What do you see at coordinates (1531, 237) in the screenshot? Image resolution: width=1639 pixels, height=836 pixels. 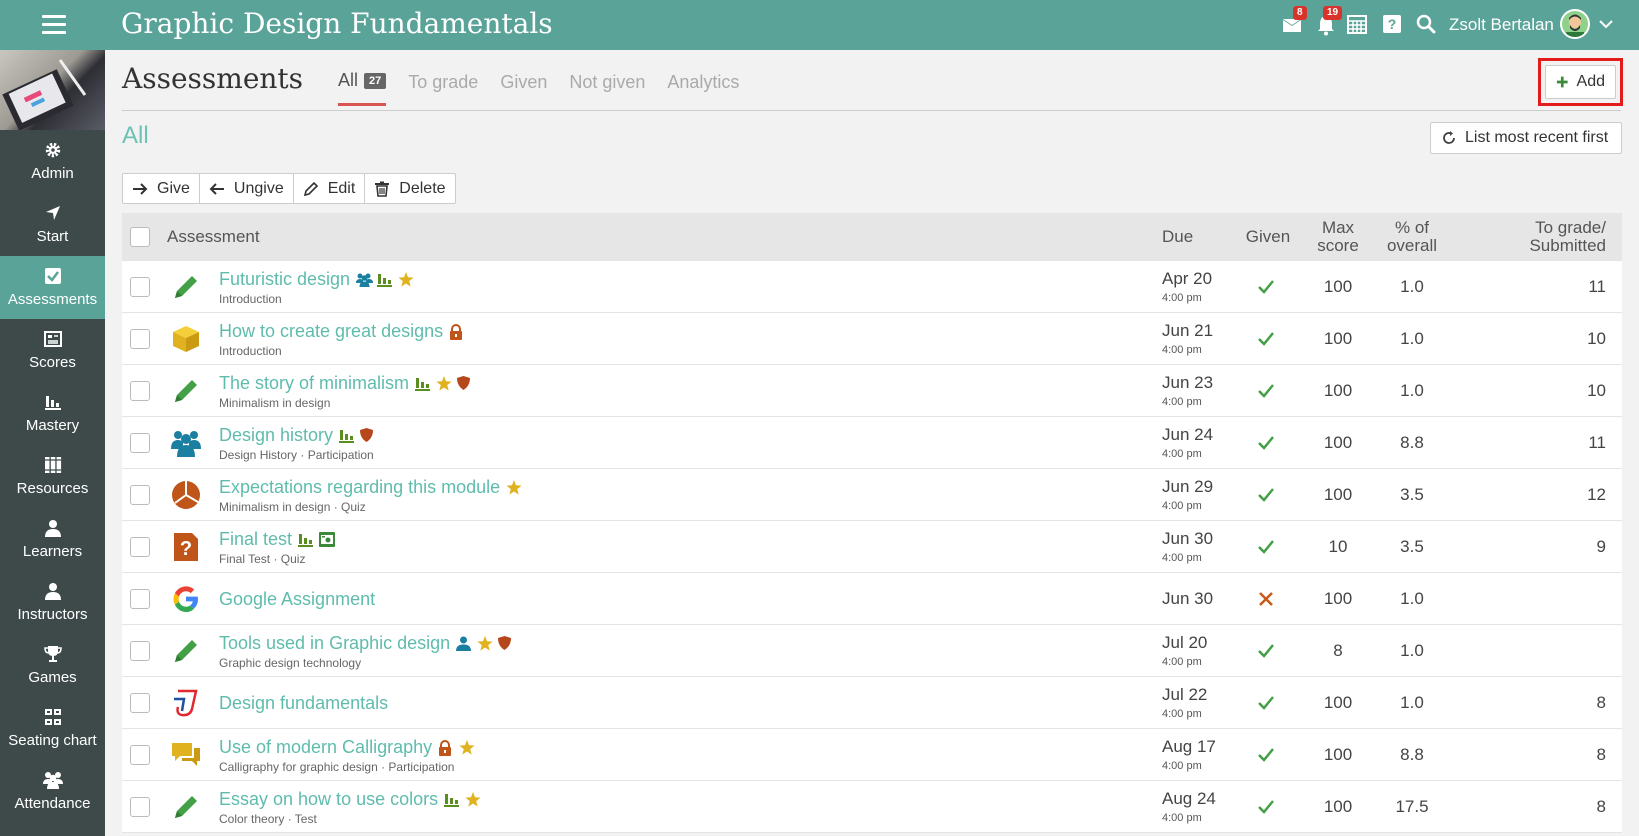 I see `header-to-grade: To grade/ Submitted` at bounding box center [1531, 237].